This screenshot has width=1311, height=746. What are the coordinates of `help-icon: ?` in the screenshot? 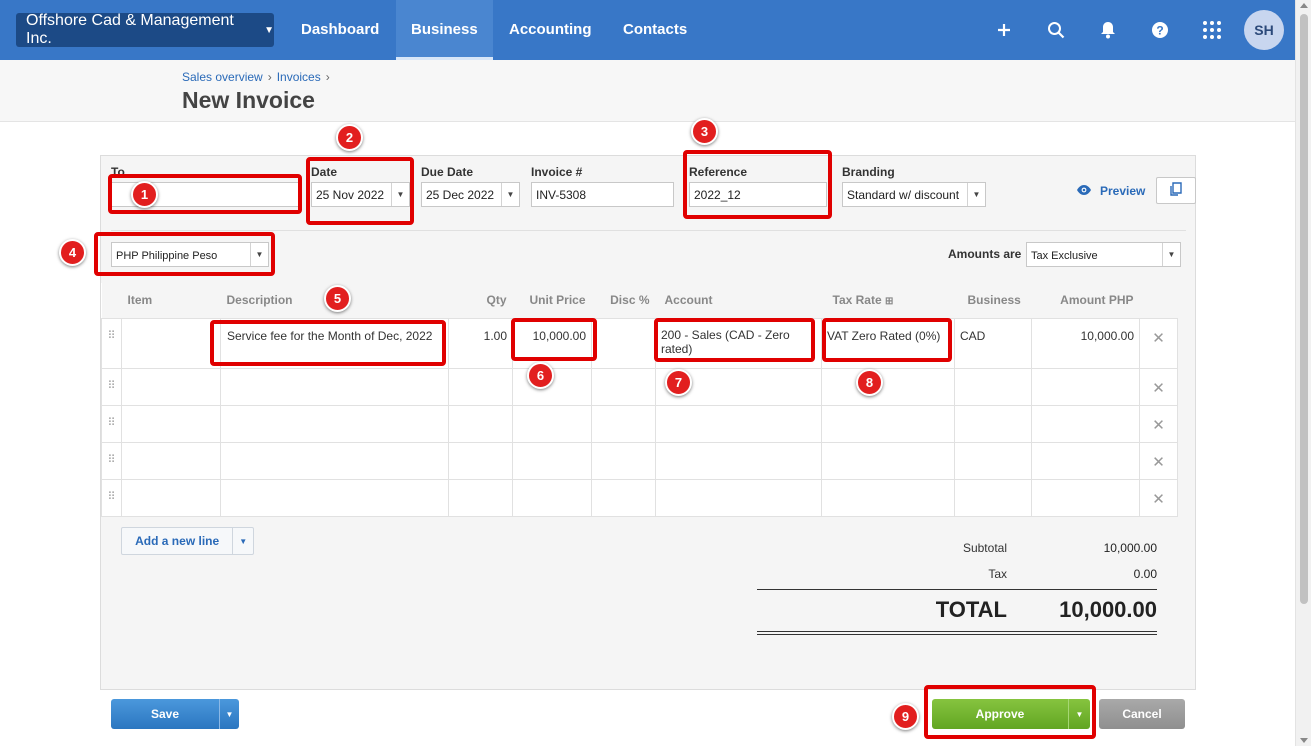 It's located at (1160, 30).